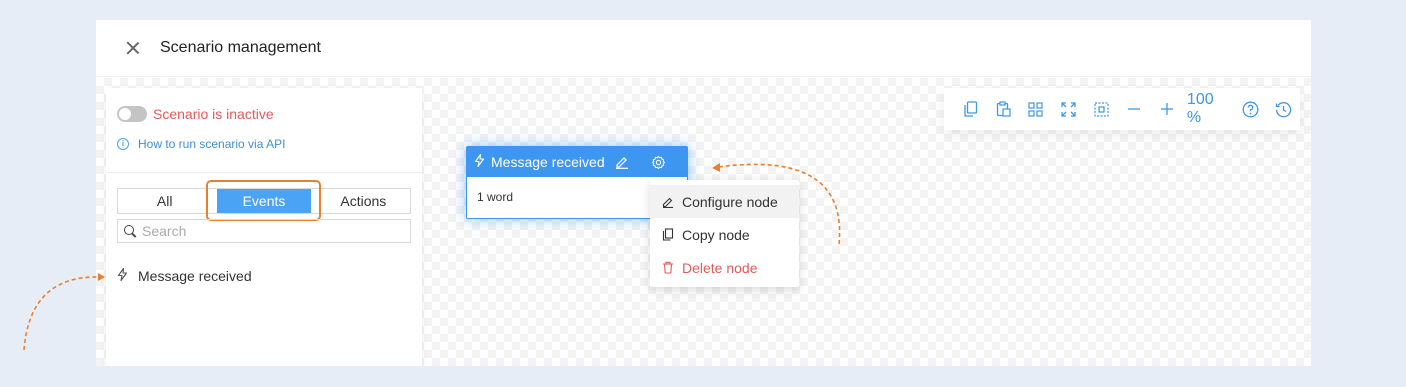 The height and width of the screenshot is (387, 1406). I want to click on divider, so click(264, 172).